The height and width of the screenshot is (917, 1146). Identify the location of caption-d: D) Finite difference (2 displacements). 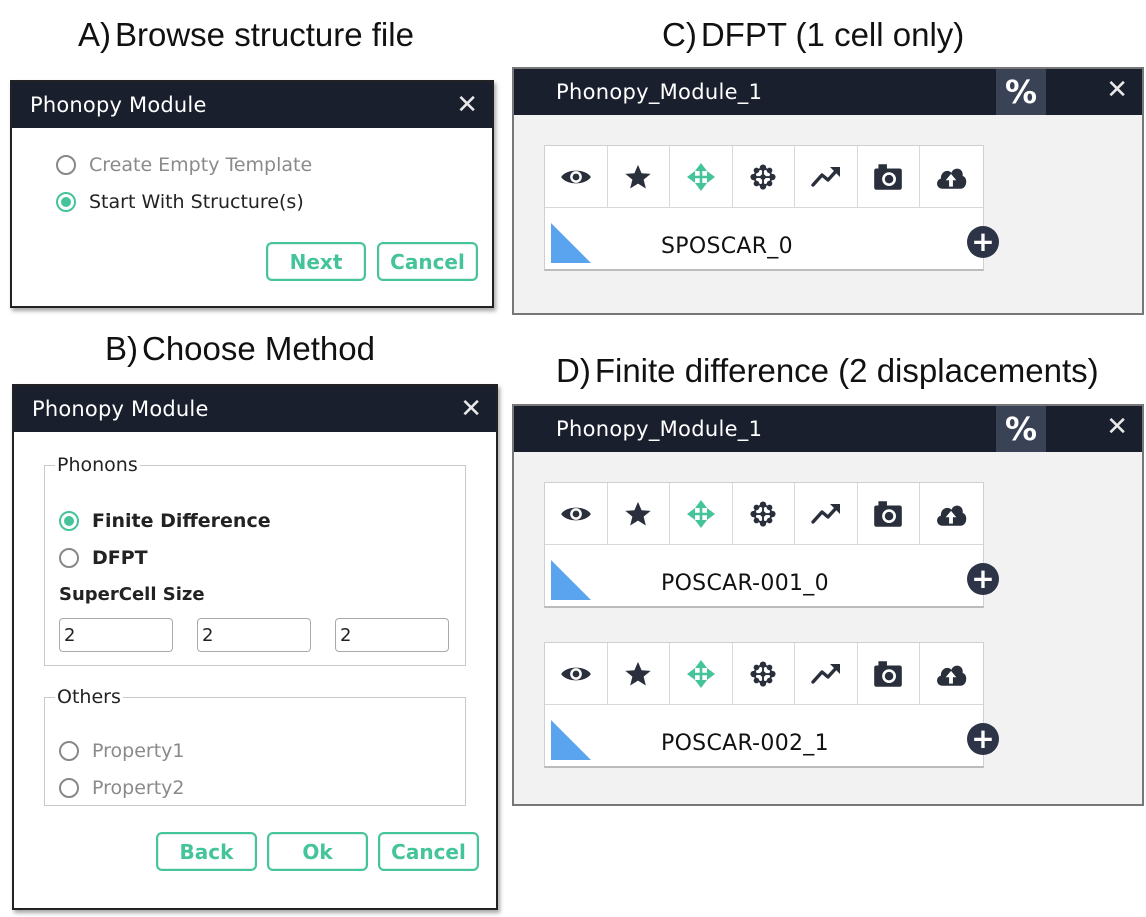
(827, 371).